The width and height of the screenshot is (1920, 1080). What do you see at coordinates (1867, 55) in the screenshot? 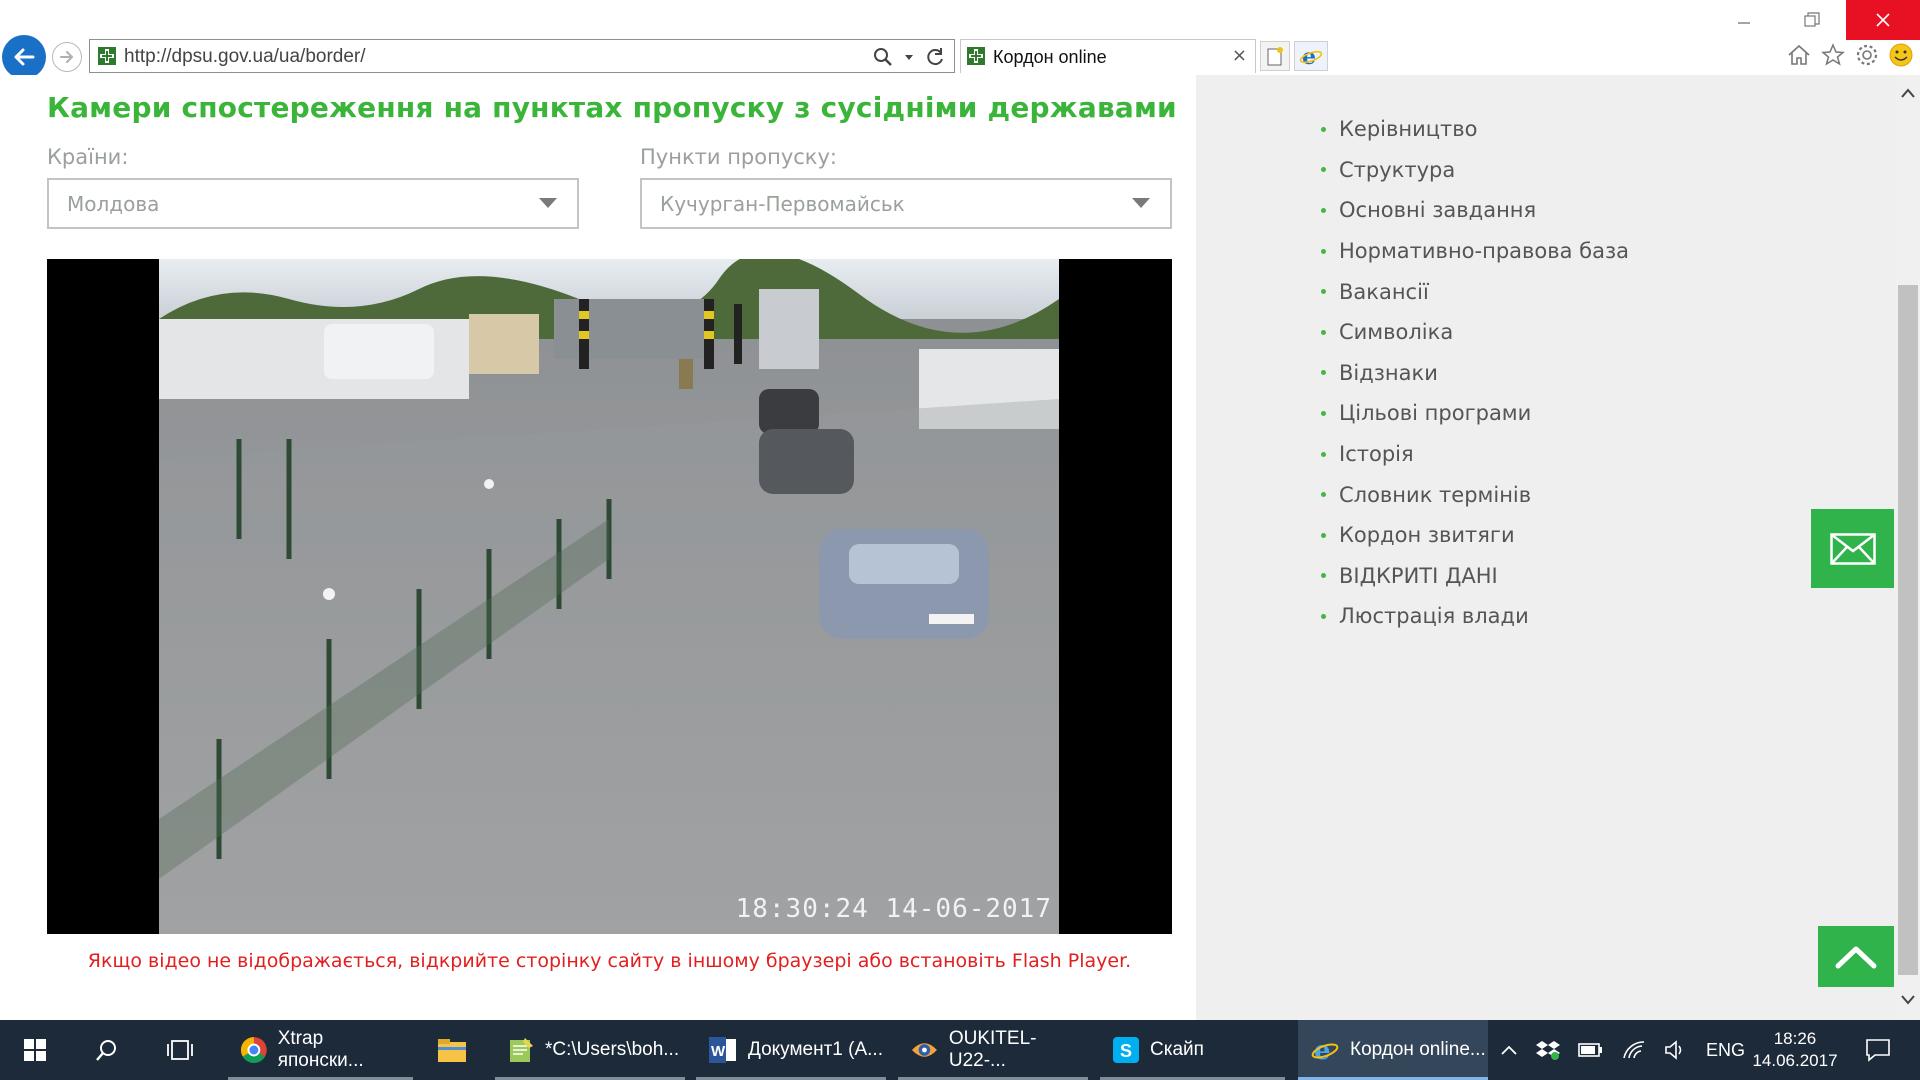
I see `settings-gear-icon` at bounding box center [1867, 55].